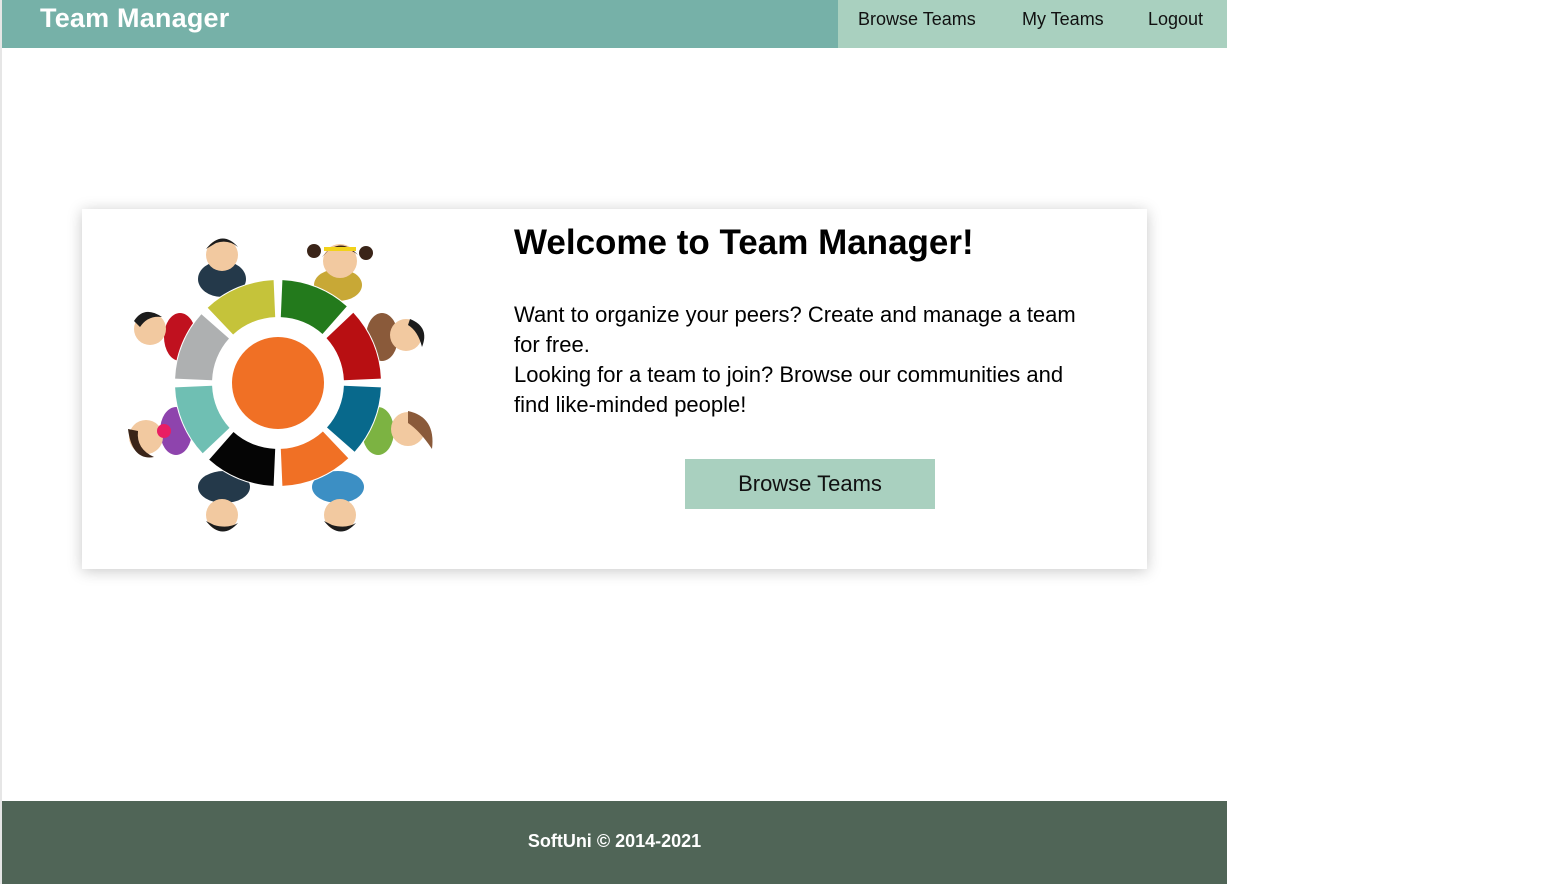 This screenshot has width=1568, height=884. I want to click on page-footer: SoftUni © 2014-2021, so click(614, 842).